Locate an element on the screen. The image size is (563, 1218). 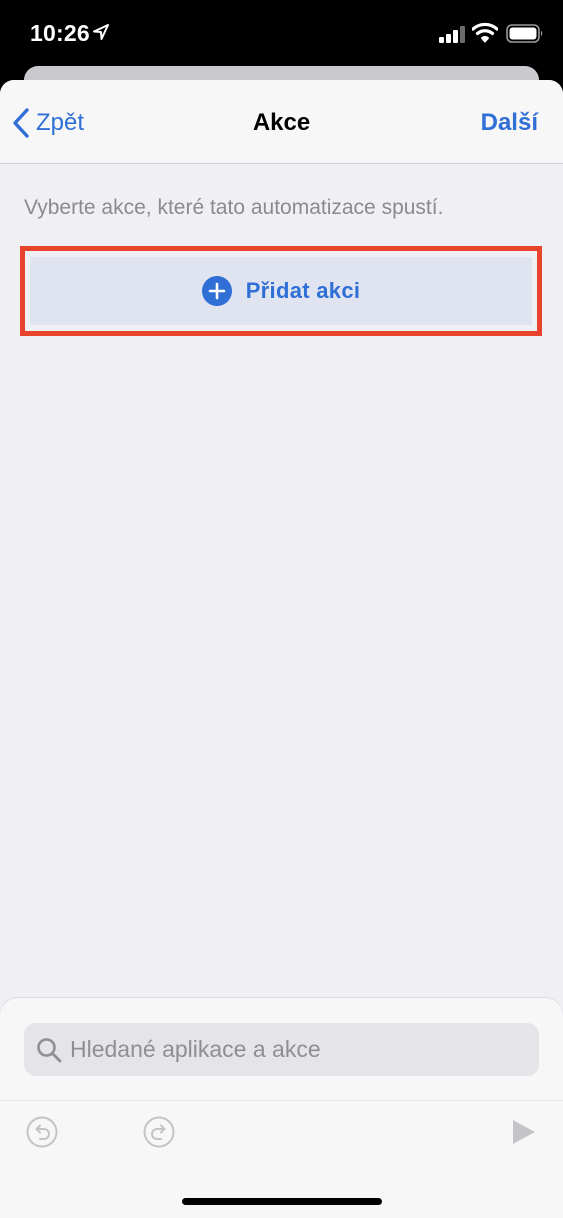
search-input: Hledané aplikace a akce is located at coordinates (281, 1049).